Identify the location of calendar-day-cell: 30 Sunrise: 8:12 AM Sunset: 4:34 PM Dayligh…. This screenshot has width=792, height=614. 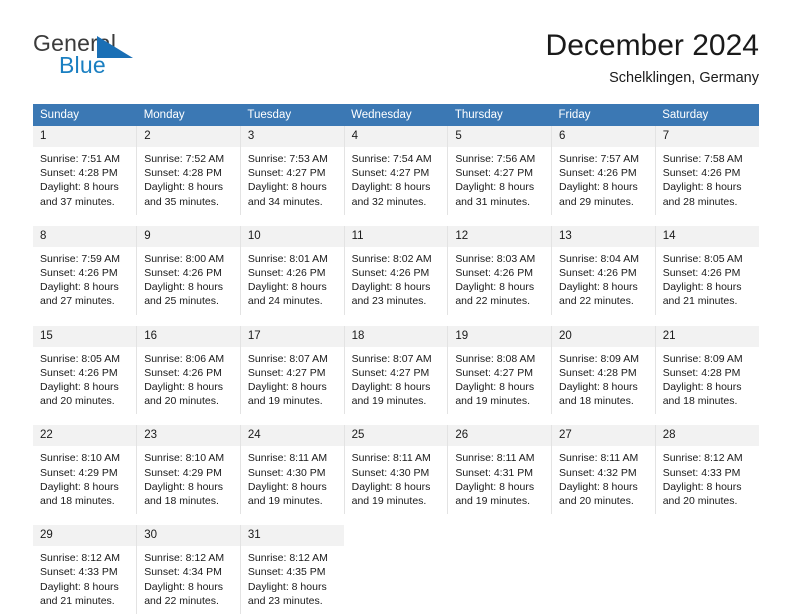
(188, 569).